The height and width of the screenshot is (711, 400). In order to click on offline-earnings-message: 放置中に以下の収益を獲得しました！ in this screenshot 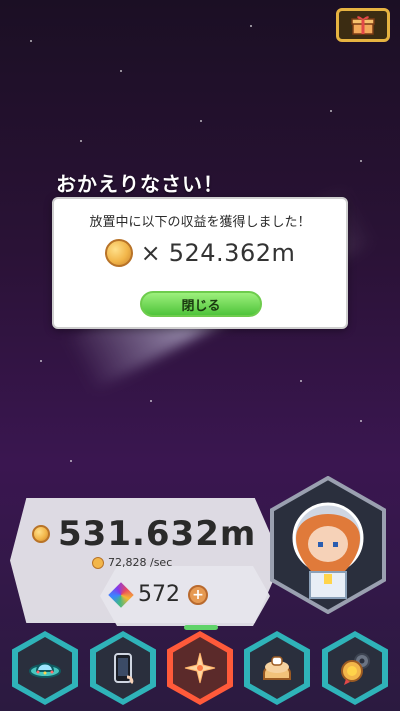, I will do `click(200, 222)`.